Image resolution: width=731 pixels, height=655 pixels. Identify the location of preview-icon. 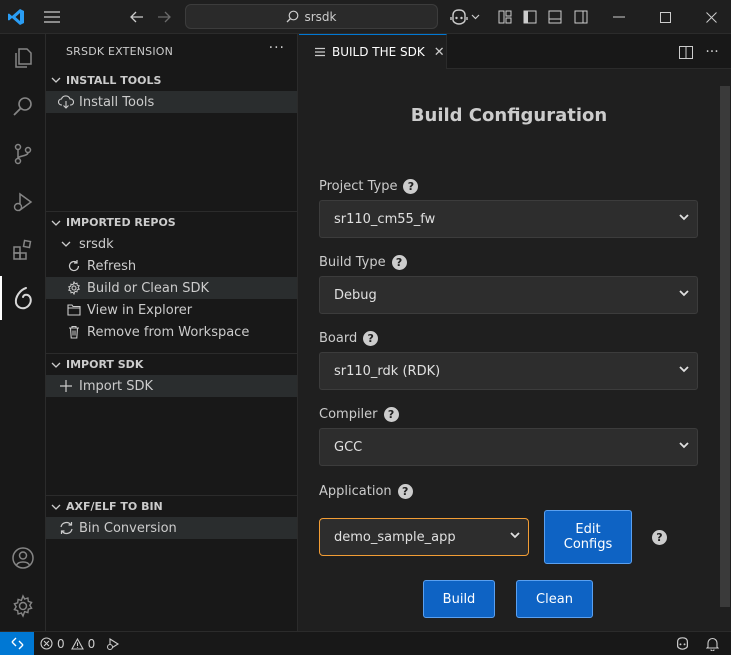
(320, 52).